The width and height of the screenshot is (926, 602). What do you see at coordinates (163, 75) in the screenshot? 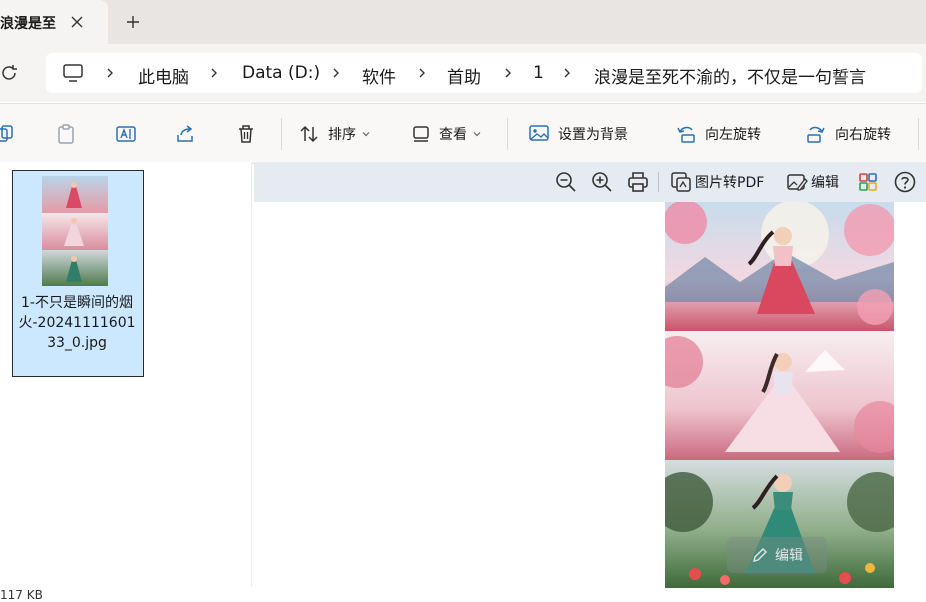
I see `breadcrumb-item: 此电脑` at bounding box center [163, 75].